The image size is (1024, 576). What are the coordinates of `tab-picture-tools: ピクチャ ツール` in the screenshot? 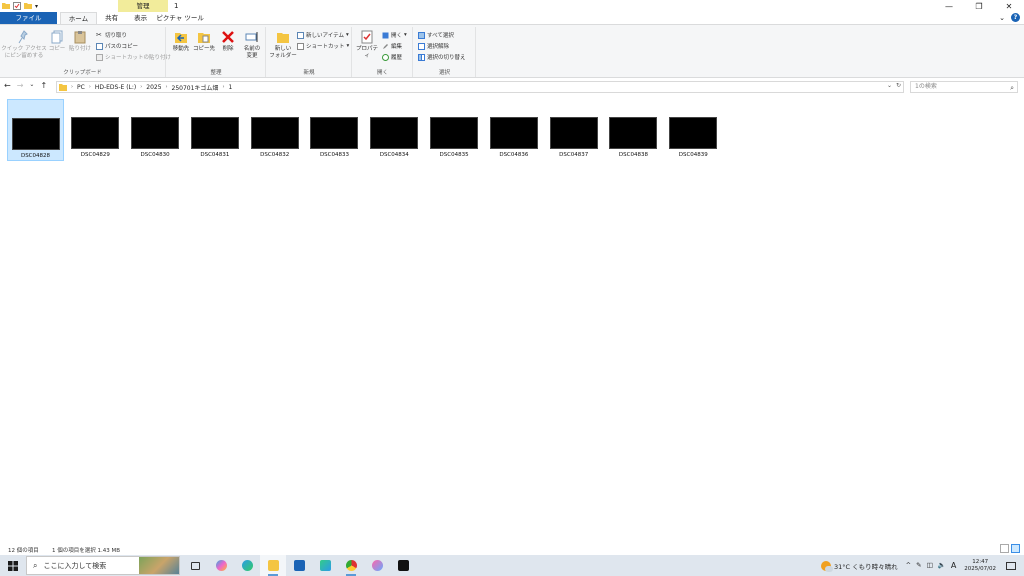 It's located at (180, 18).